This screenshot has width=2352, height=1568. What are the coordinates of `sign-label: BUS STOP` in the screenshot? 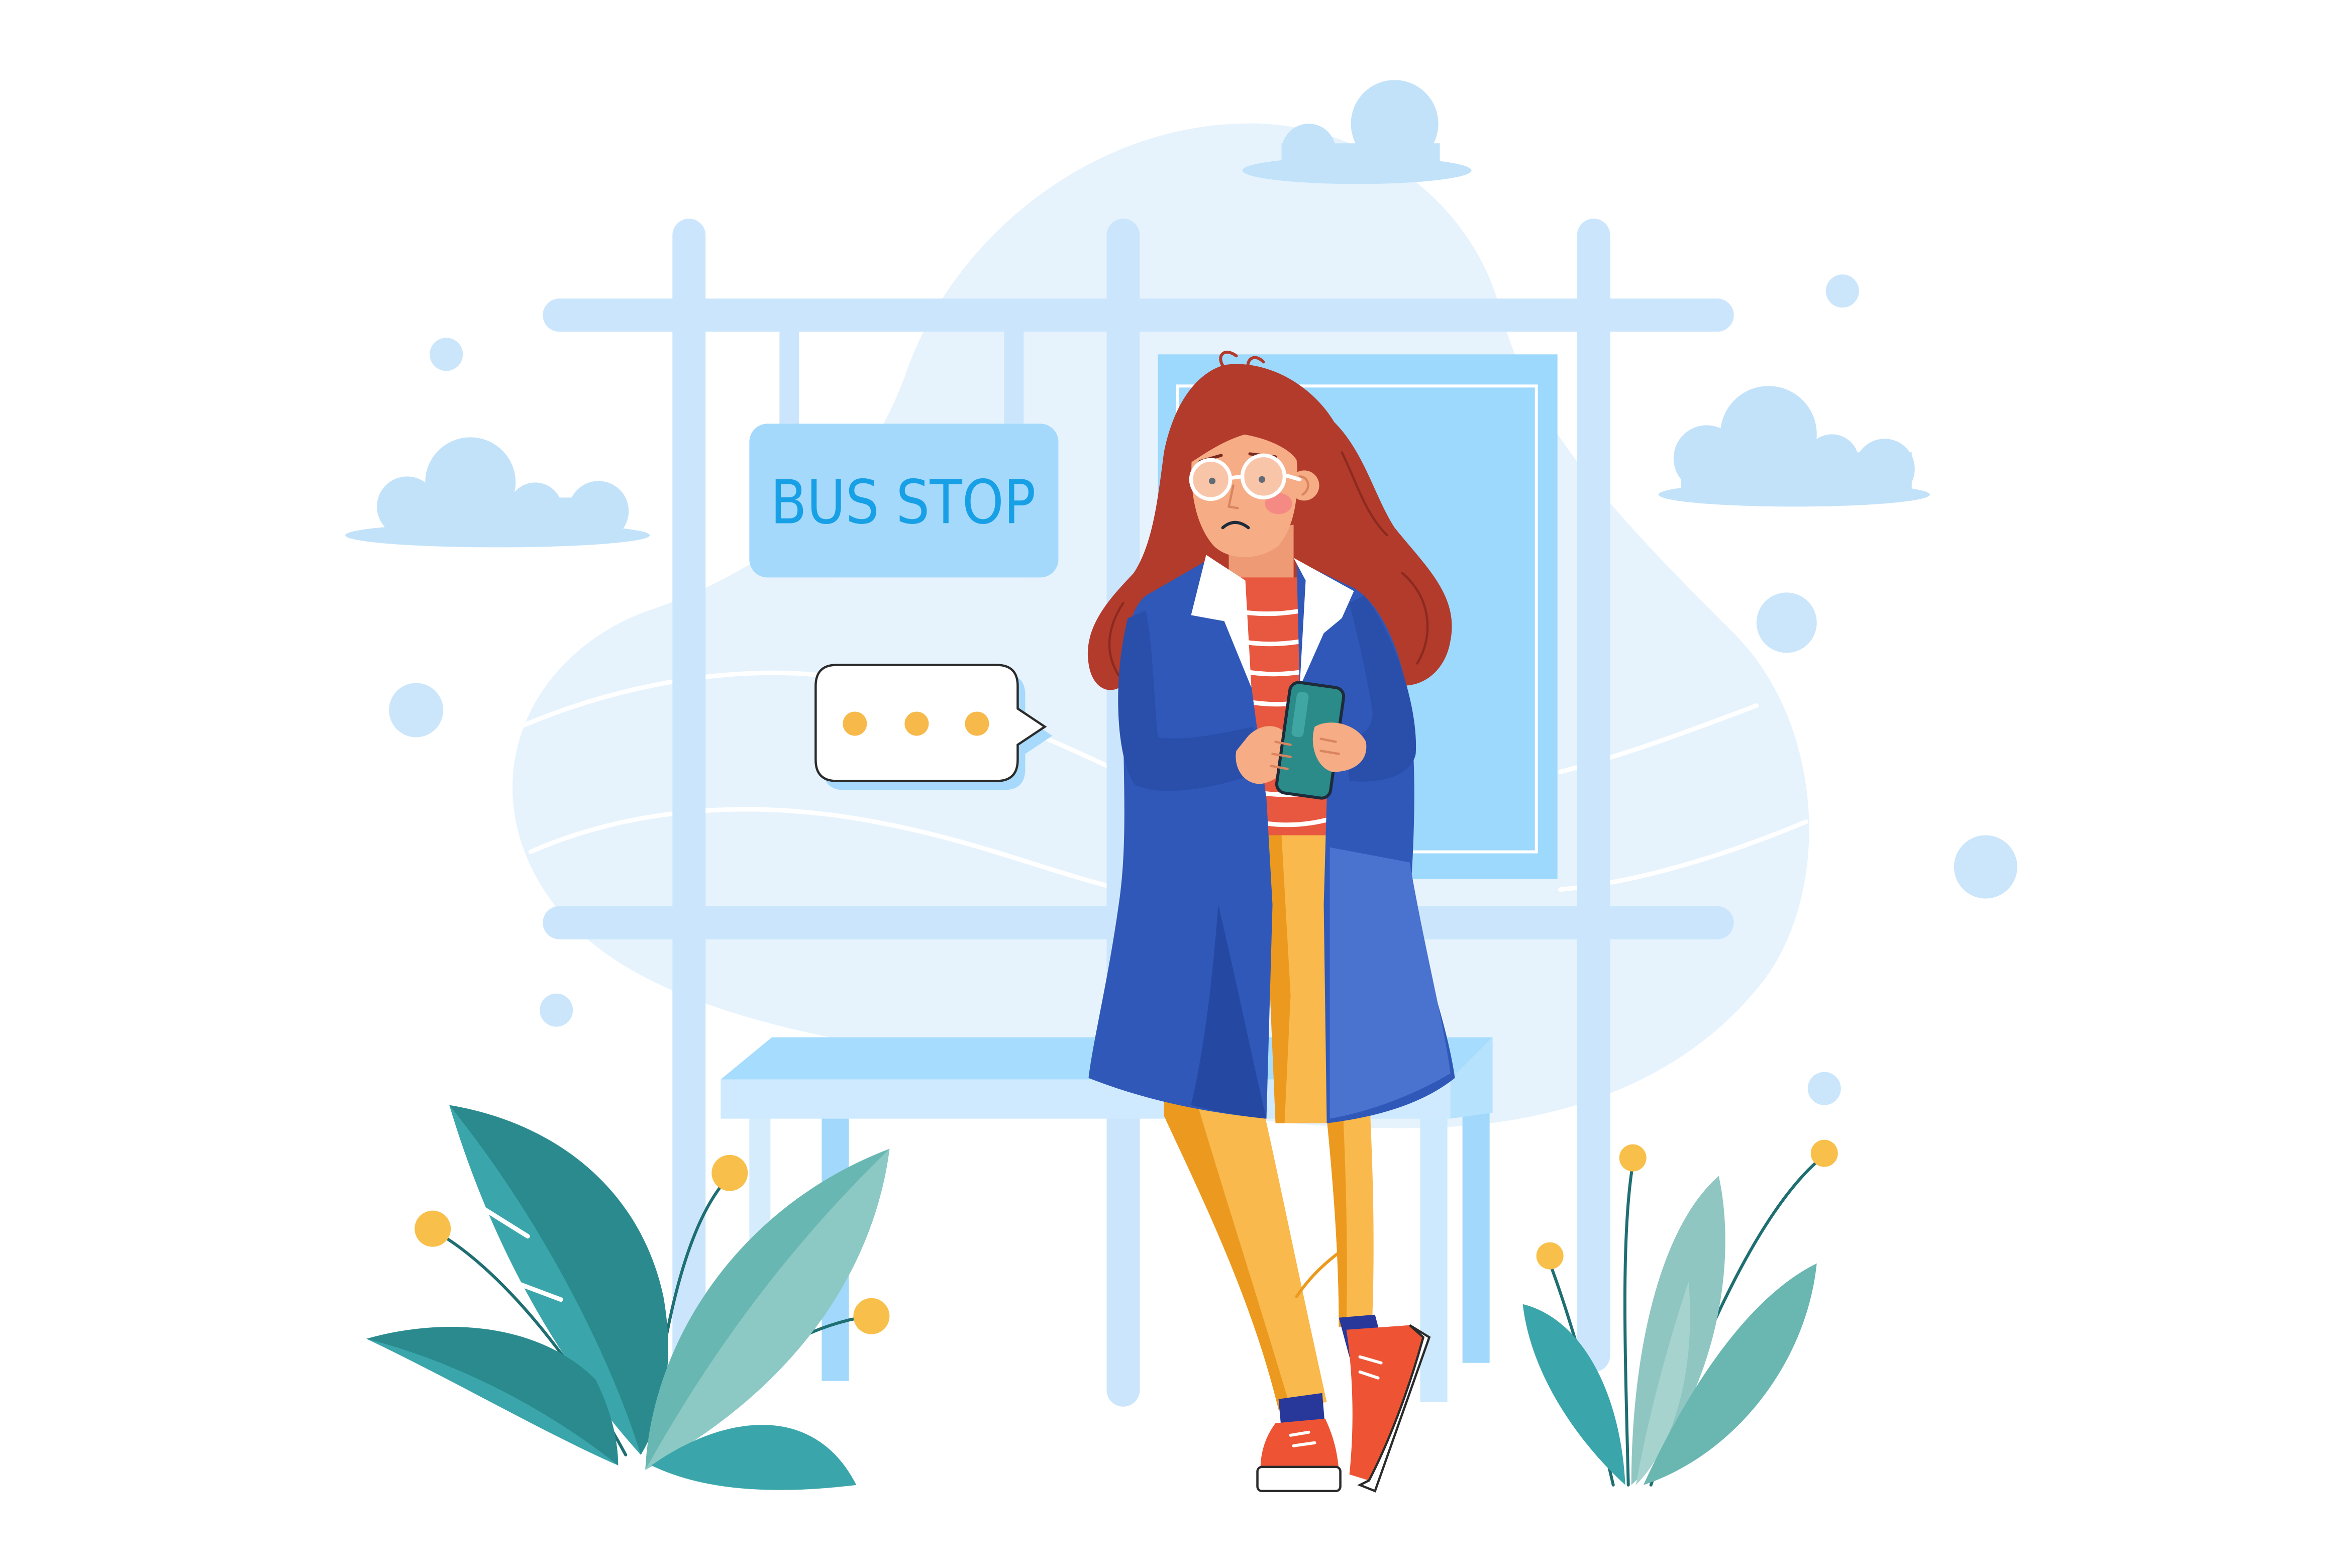 It's located at (903, 503).